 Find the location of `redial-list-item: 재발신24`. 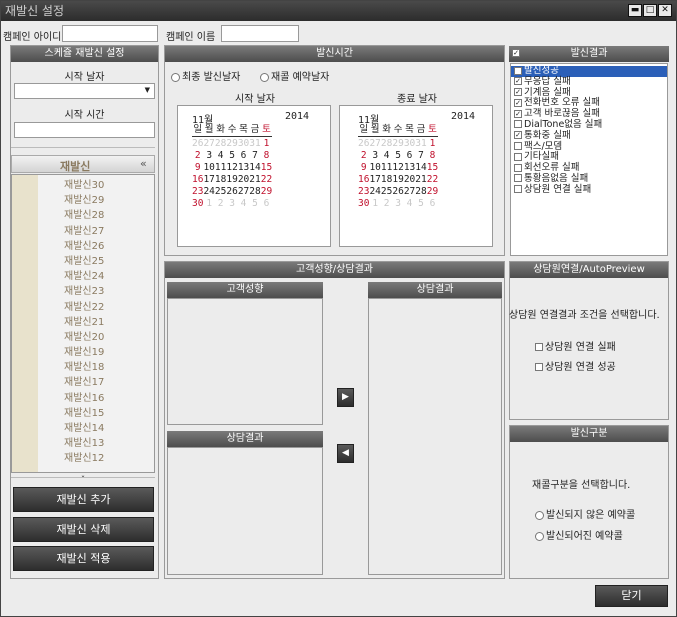

redial-list-item: 재발신24 is located at coordinates (96, 276).